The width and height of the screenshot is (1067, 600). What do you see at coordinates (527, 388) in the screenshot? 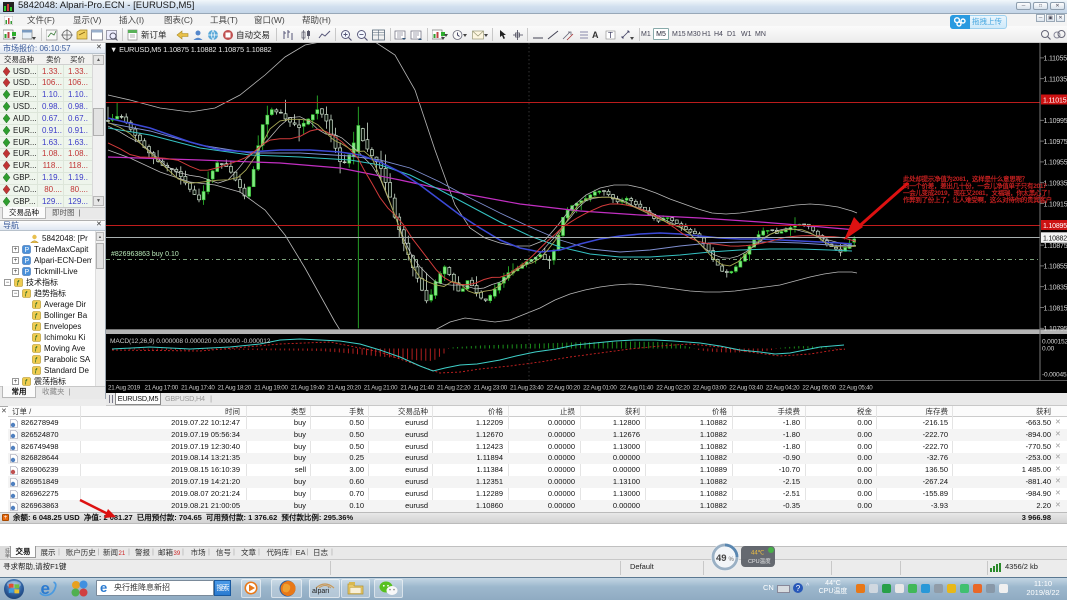
I see `svg-text: 21 Aug 23:40` at bounding box center [527, 388].